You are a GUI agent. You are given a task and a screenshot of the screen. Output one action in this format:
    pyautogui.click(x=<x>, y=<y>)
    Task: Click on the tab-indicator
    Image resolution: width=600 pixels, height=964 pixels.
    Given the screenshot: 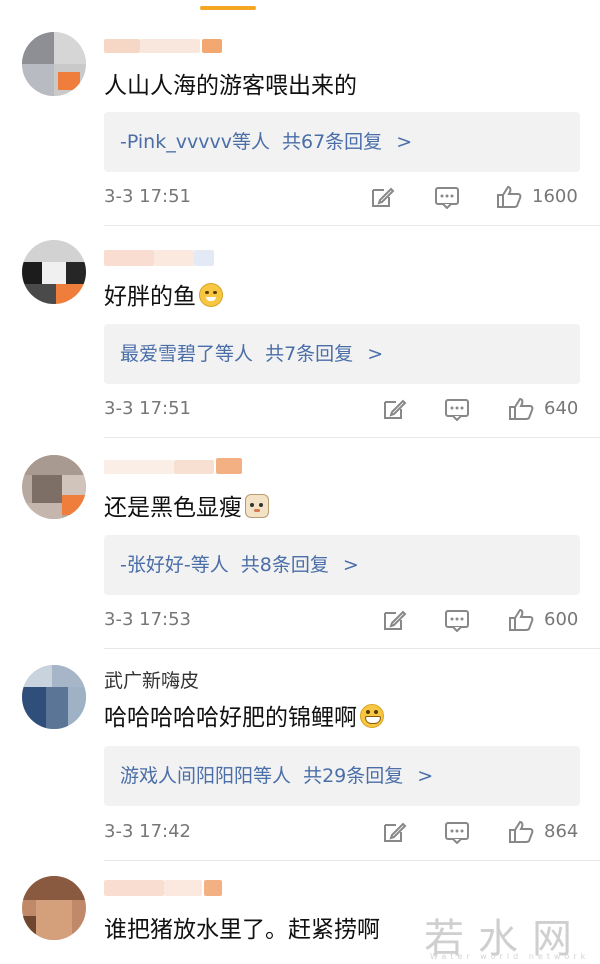 What is the action you would take?
    pyautogui.click(x=228, y=8)
    